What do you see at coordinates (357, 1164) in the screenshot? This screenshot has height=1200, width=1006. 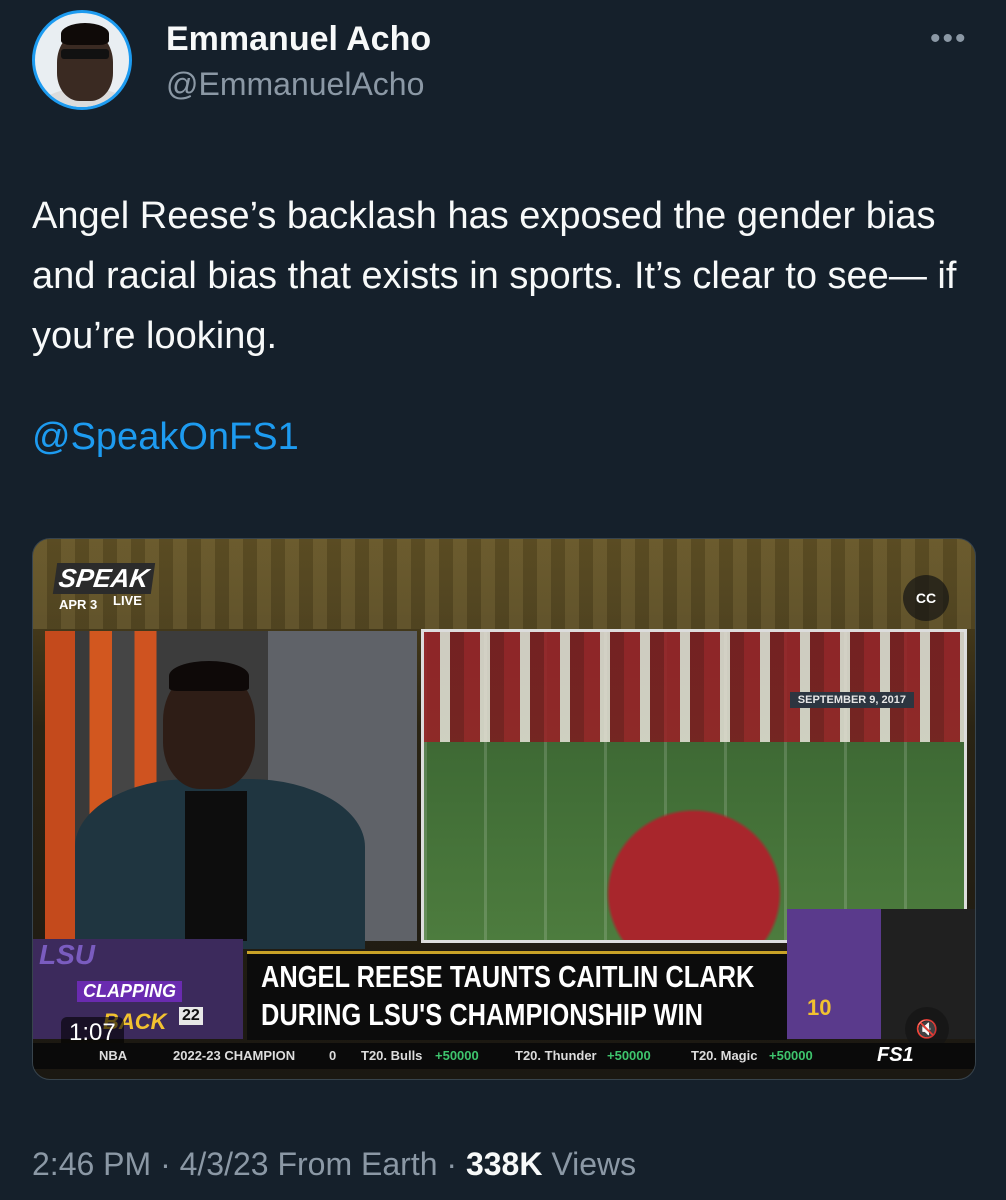 I see `tweet-source: From Earth` at bounding box center [357, 1164].